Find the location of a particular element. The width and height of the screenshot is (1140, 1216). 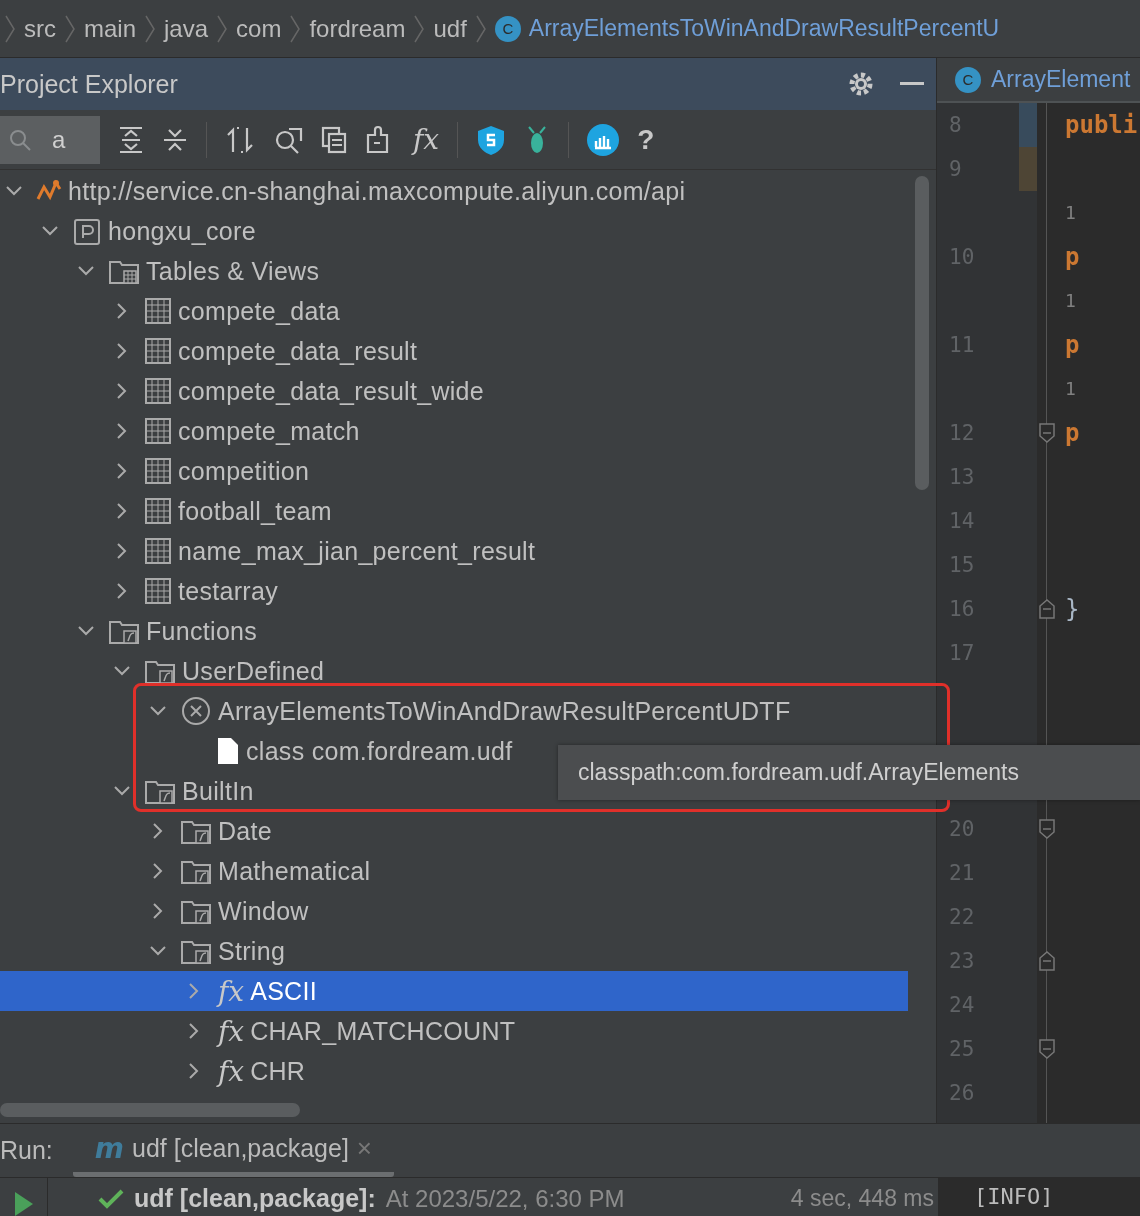

tree-item: compete_match is located at coordinates (454, 431).